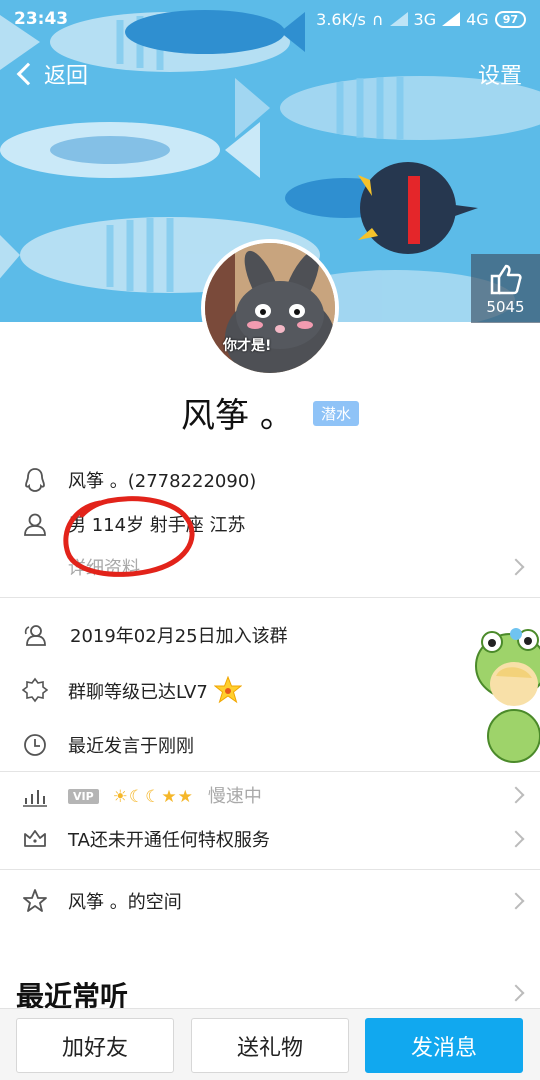 The height and width of the screenshot is (1080, 540). What do you see at coordinates (95, 1045) in the screenshot?
I see `add-friend-button: 加好友` at bounding box center [95, 1045].